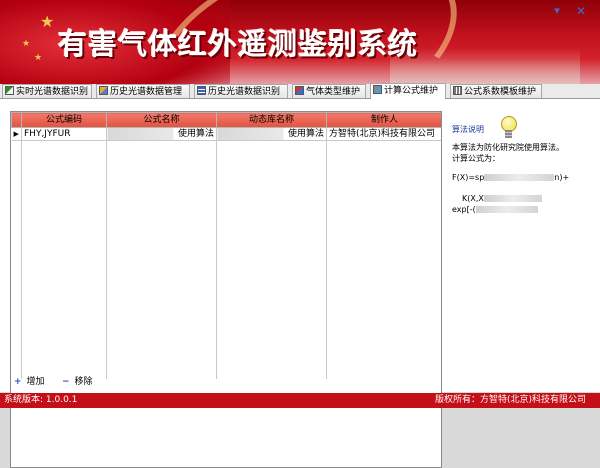 This screenshot has width=600, height=468. I want to click on gas-type-icon, so click(299, 90).